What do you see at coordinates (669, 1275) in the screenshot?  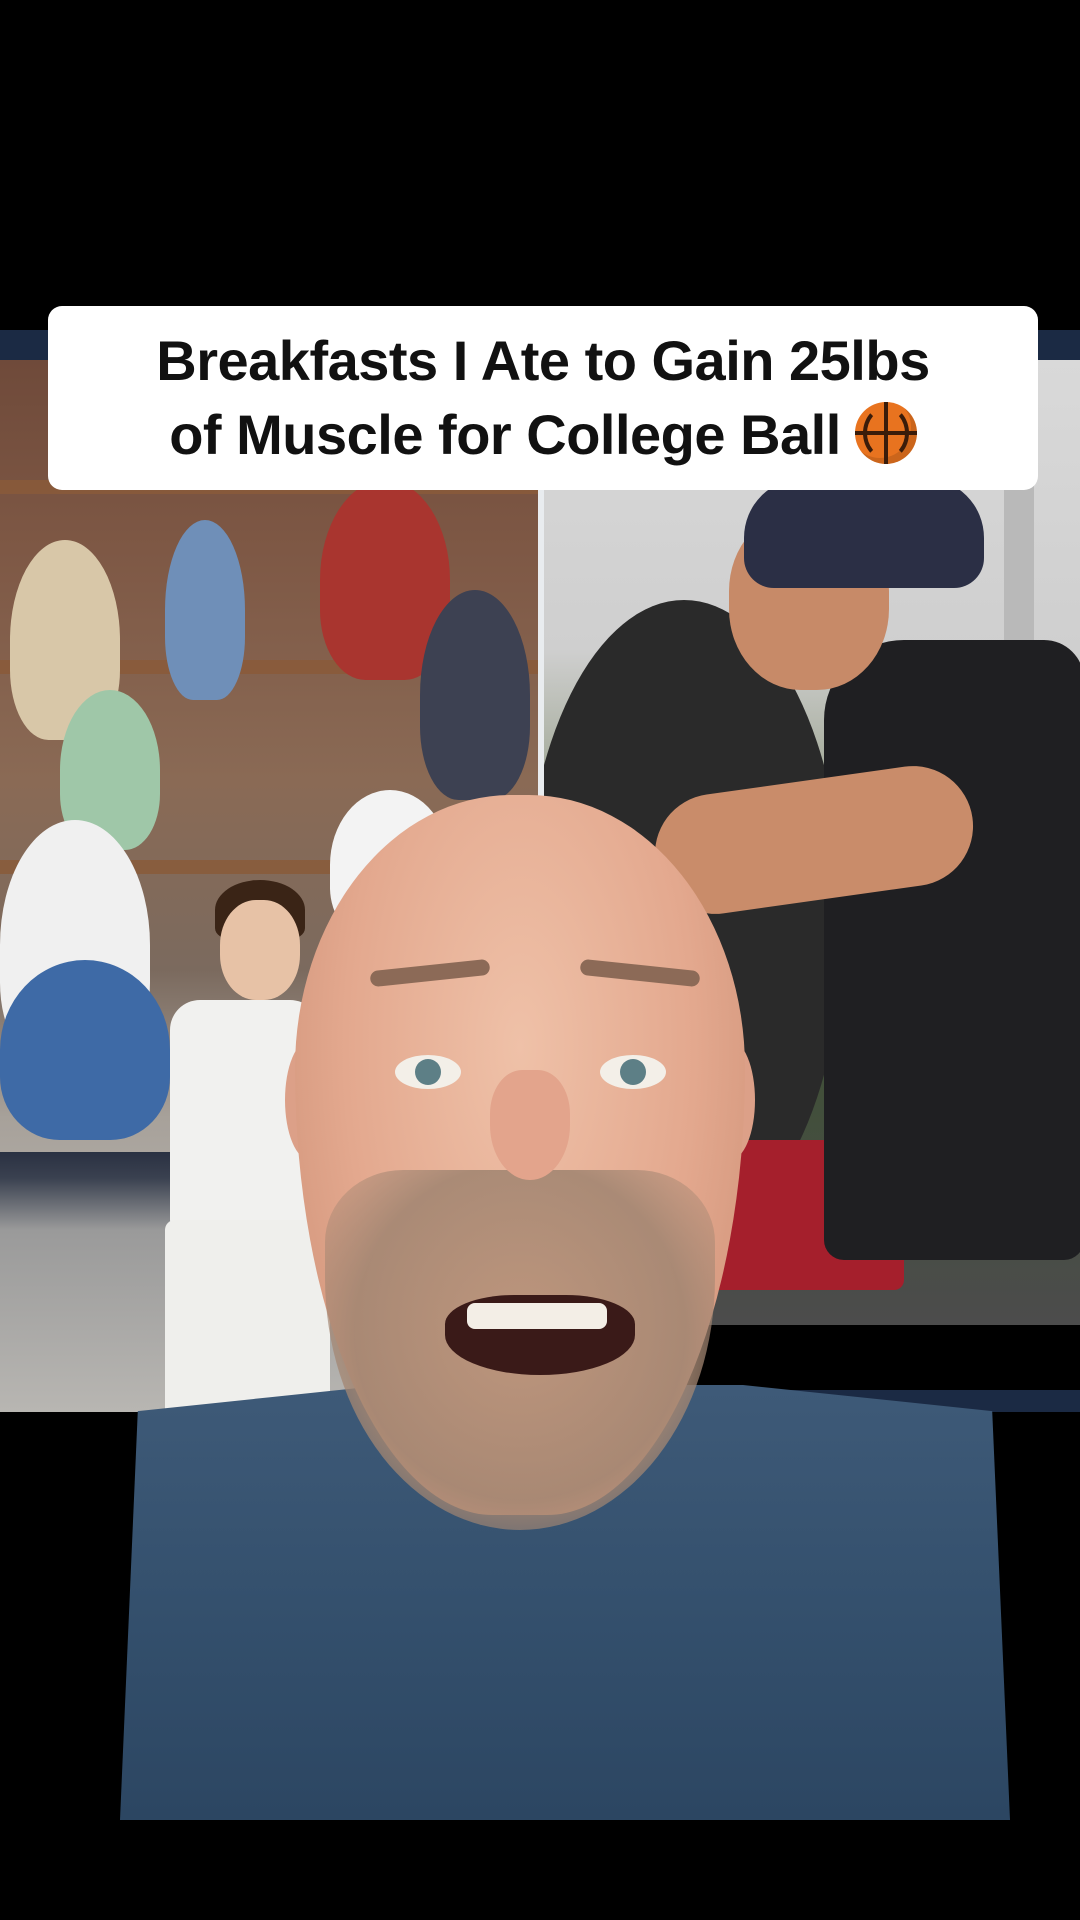 I see `car-wheel` at bounding box center [669, 1275].